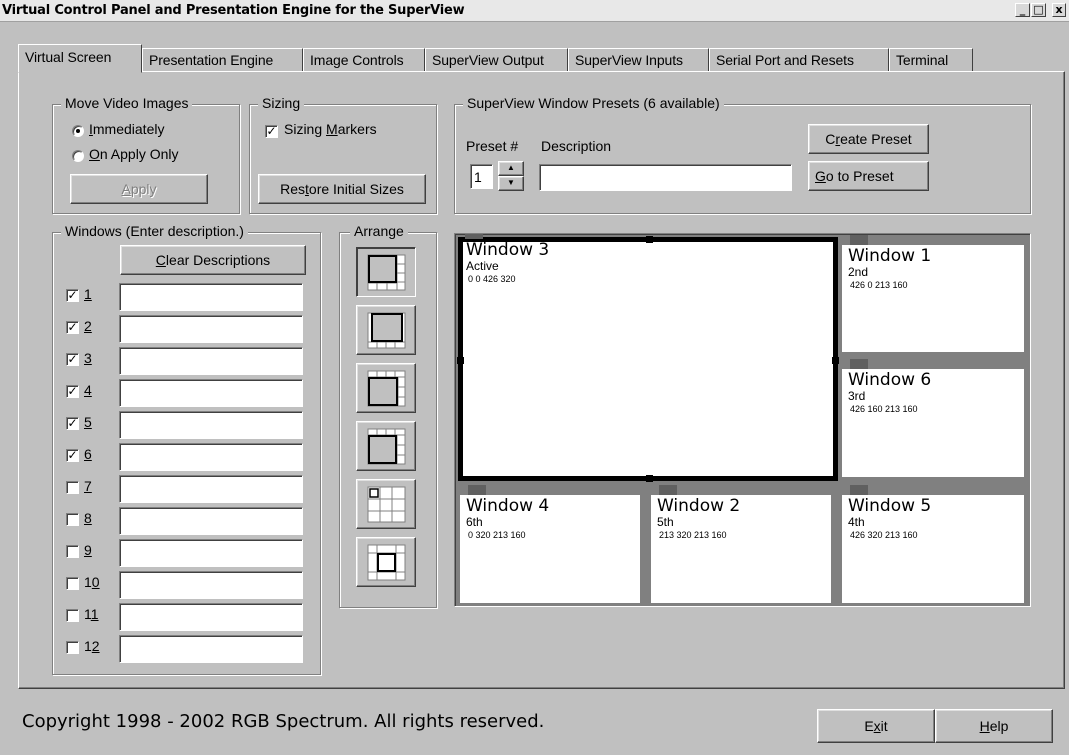  I want to click on window-9-checkbox, so click(72, 551).